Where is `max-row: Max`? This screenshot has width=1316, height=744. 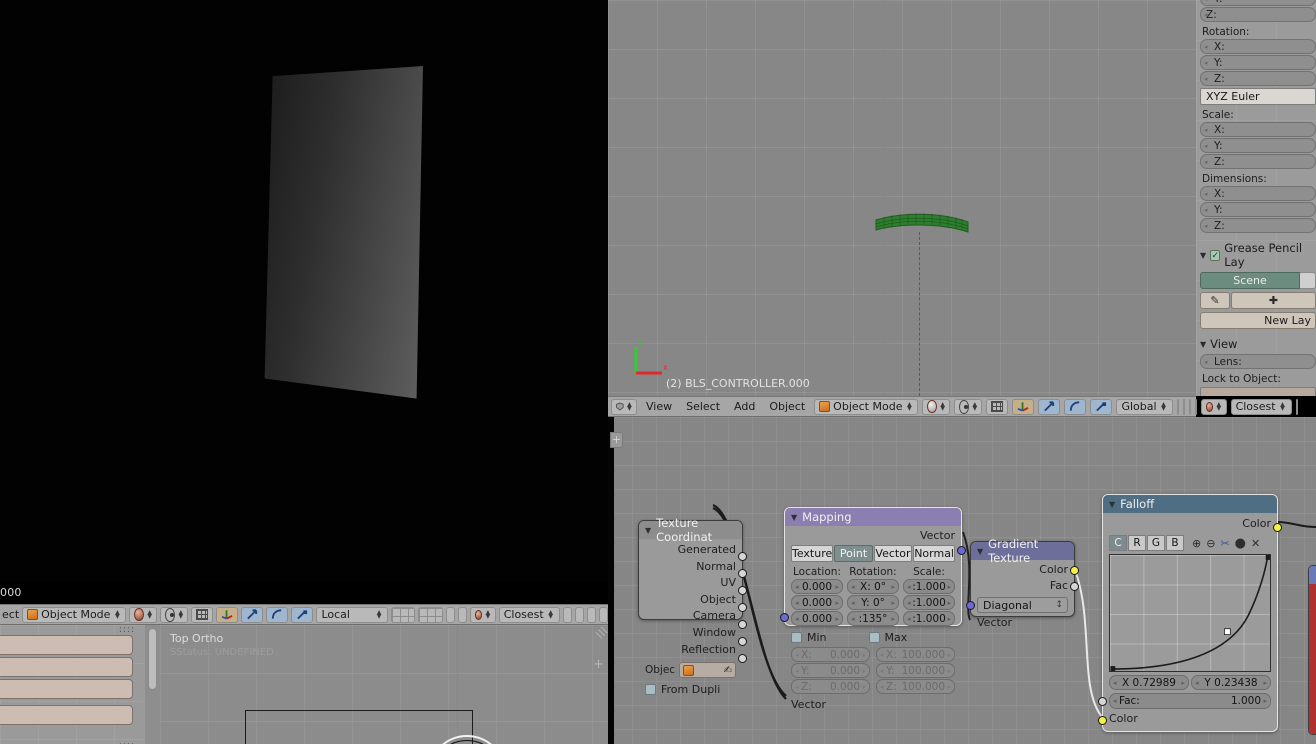
max-row: Max is located at coordinates (887, 637).